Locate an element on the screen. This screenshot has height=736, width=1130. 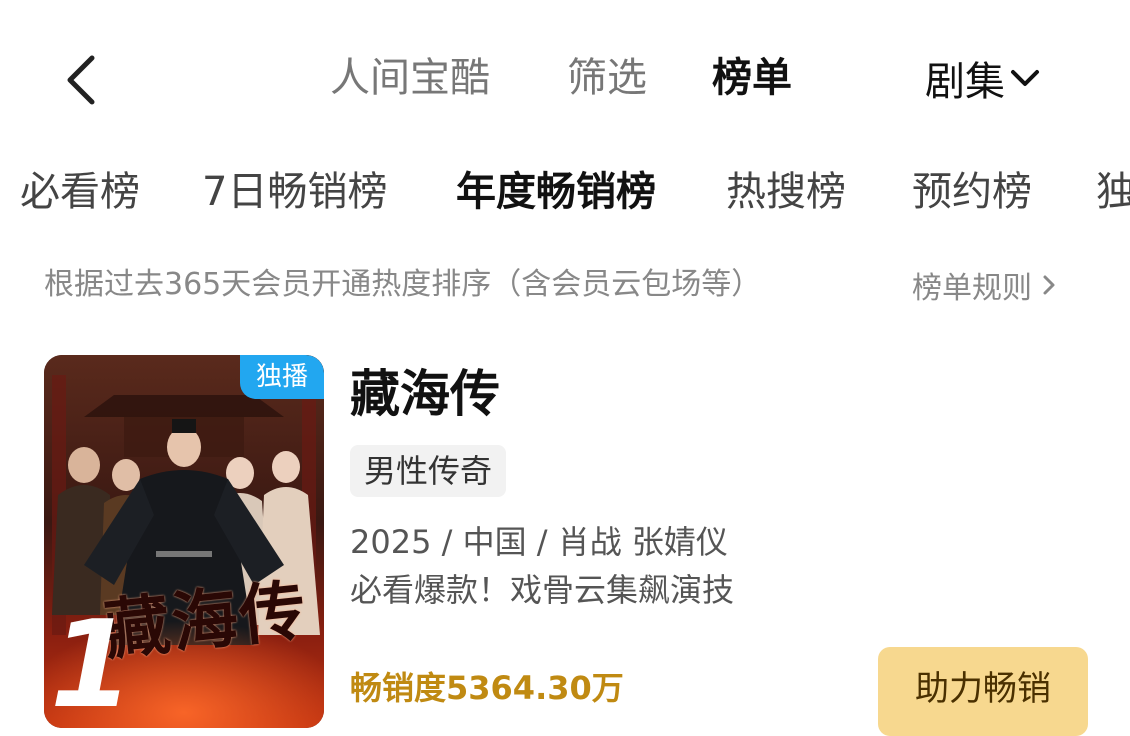
rank-number: 1 is located at coordinates (91, 662).